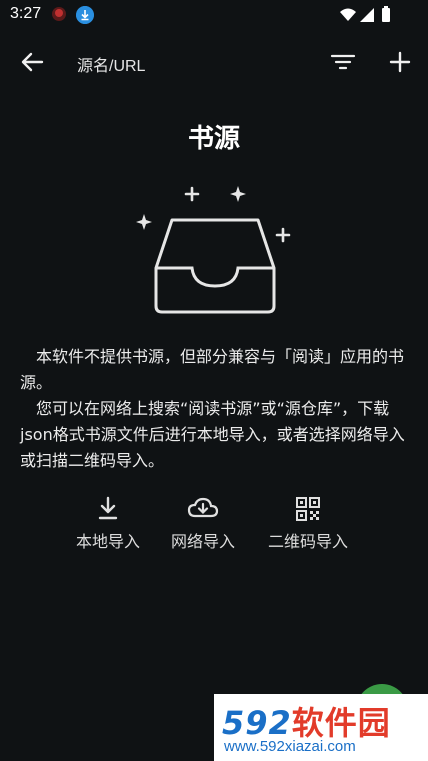  I want to click on status-time: 3:27, so click(26, 13).